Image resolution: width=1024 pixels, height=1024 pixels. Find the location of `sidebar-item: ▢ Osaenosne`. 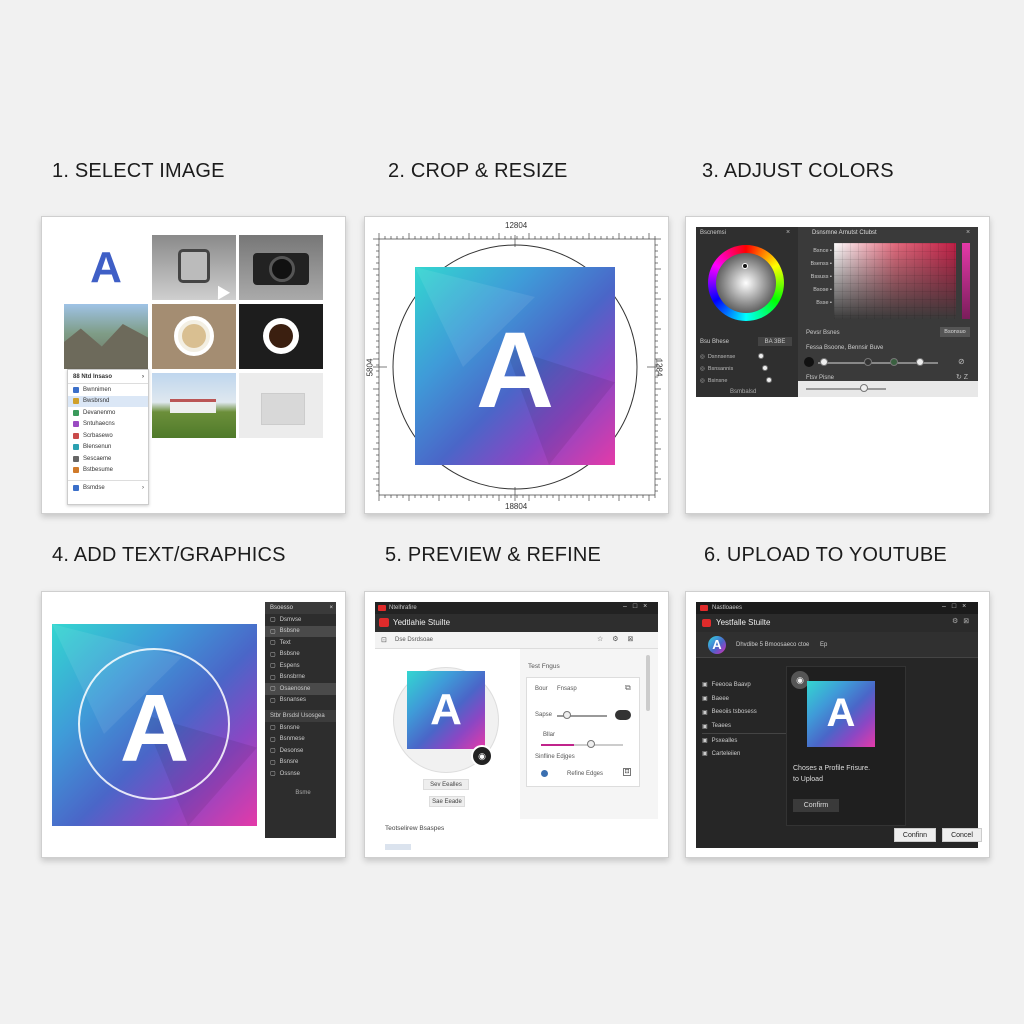

sidebar-item: ▢ Osaenosne is located at coordinates (300, 689).